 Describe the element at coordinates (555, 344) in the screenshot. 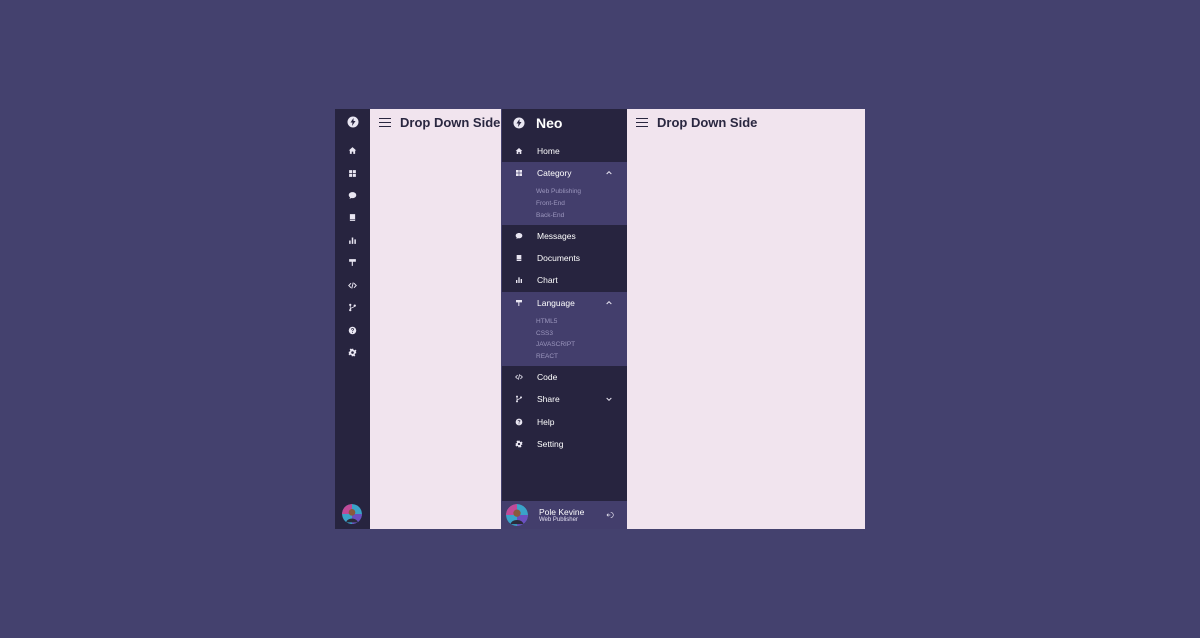

I see `submenu-item-javascript: JAVASCRIPT` at that location.